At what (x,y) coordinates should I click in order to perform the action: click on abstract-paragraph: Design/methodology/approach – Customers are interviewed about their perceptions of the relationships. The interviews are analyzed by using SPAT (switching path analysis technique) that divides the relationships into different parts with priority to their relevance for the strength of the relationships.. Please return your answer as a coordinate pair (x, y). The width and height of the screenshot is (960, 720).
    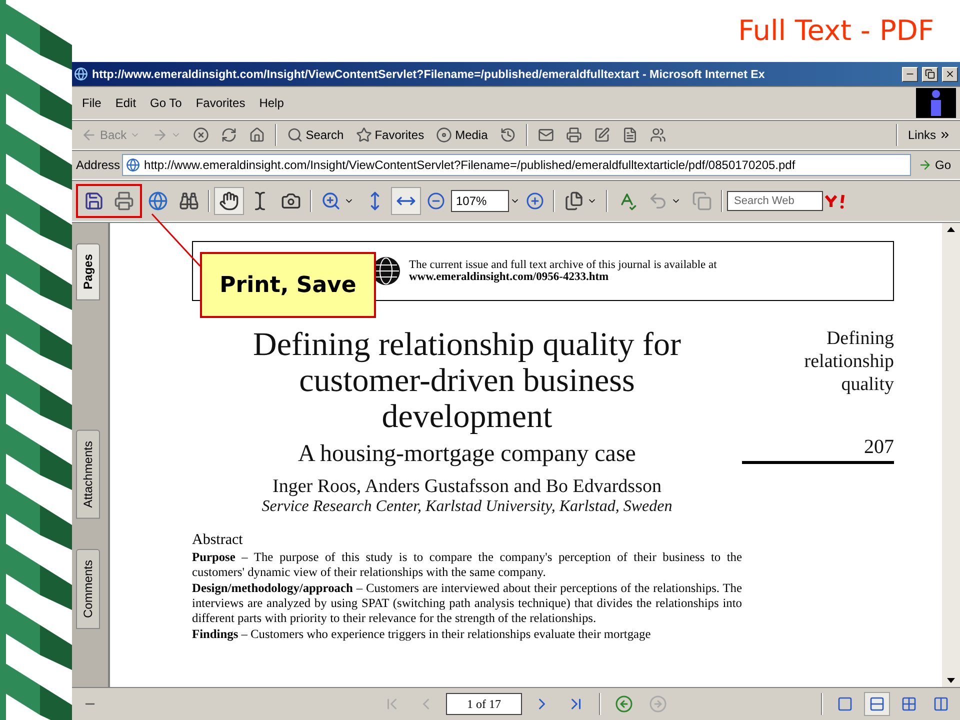
    Looking at the image, I should click on (467, 603).